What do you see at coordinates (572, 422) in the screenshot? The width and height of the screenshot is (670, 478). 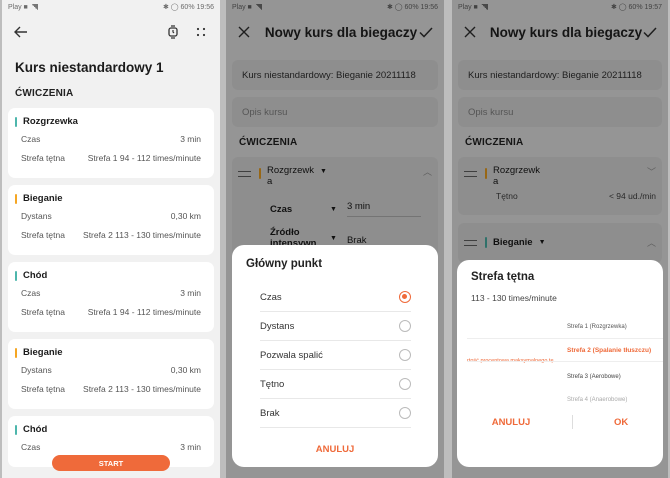 I see `divider` at bounding box center [572, 422].